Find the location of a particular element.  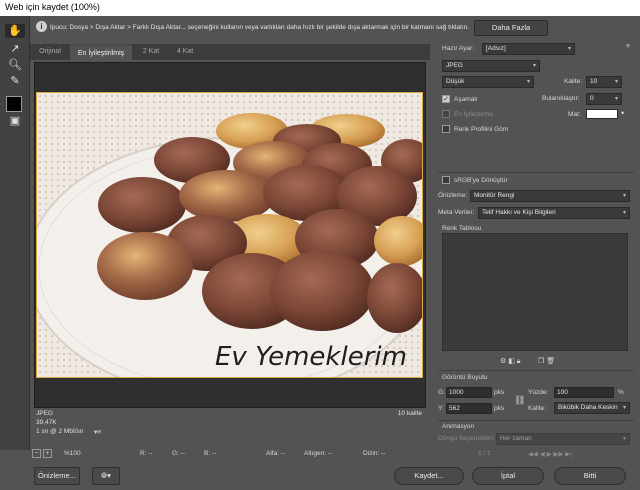

frame-counter: 1 / 1 is located at coordinates (484, 453).